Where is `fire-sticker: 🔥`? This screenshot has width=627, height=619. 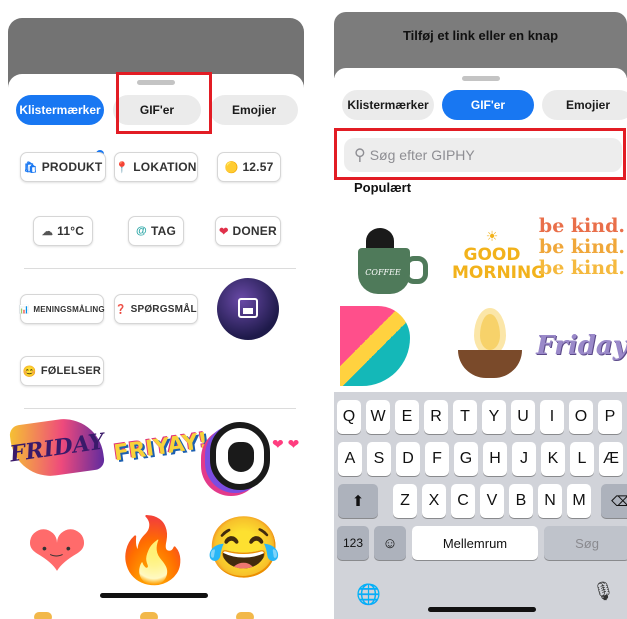
fire-sticker: 🔥 is located at coordinates (153, 550).